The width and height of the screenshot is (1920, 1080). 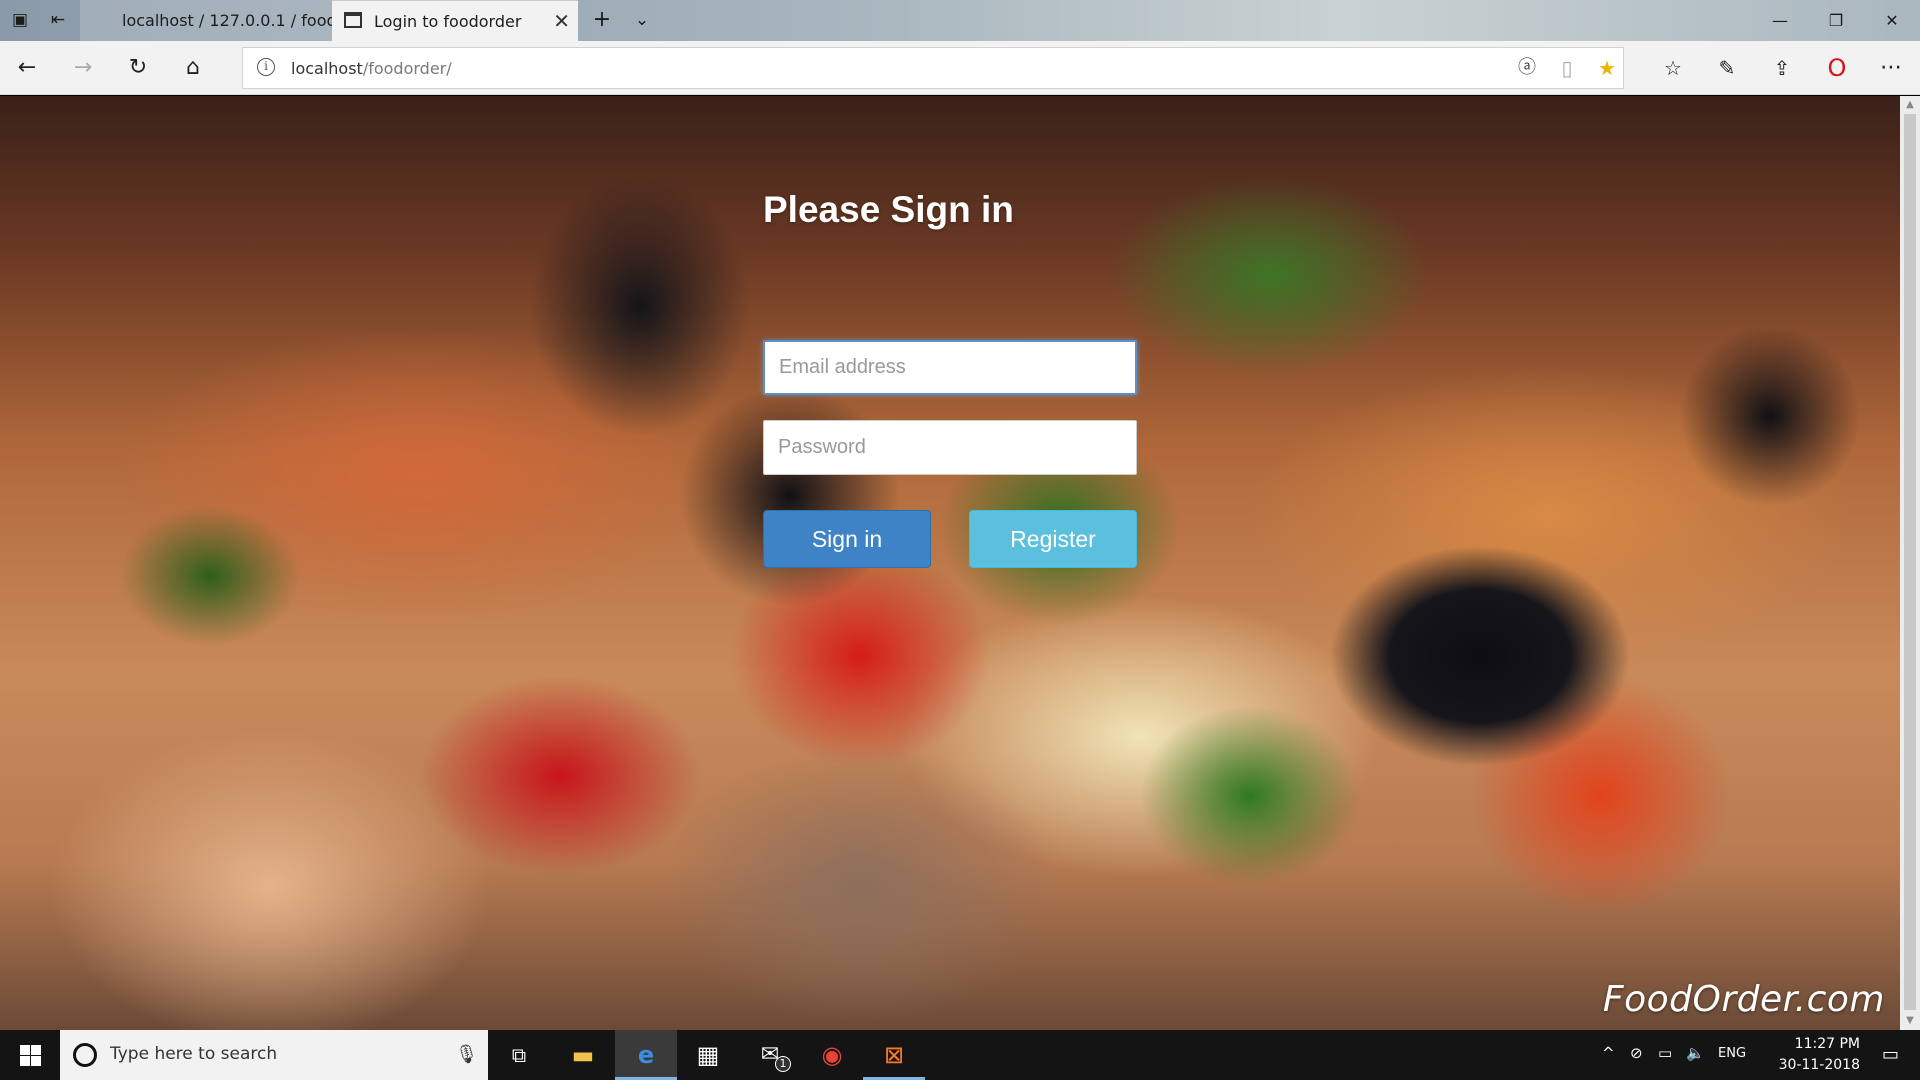 What do you see at coordinates (466, 1054) in the screenshot?
I see `microphone-icon: 🎙` at bounding box center [466, 1054].